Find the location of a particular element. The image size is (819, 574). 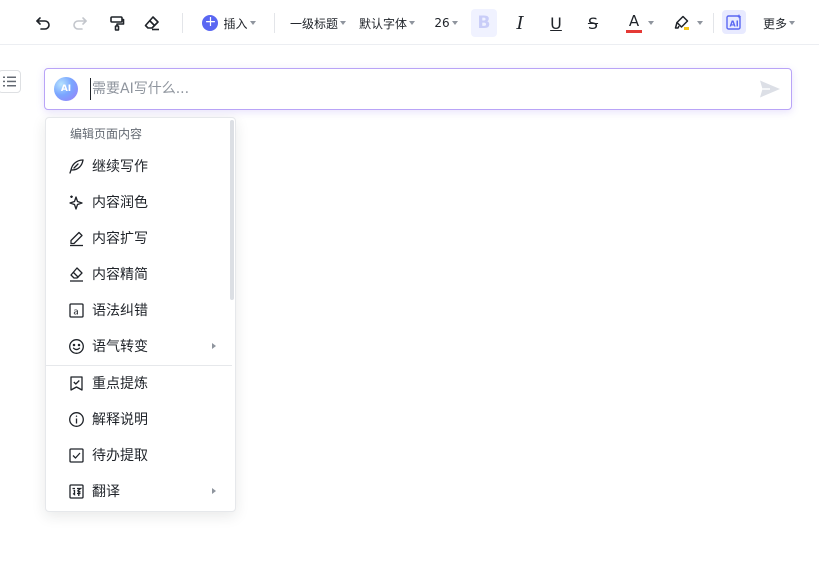

ai-assistant-button: AI is located at coordinates (734, 22).